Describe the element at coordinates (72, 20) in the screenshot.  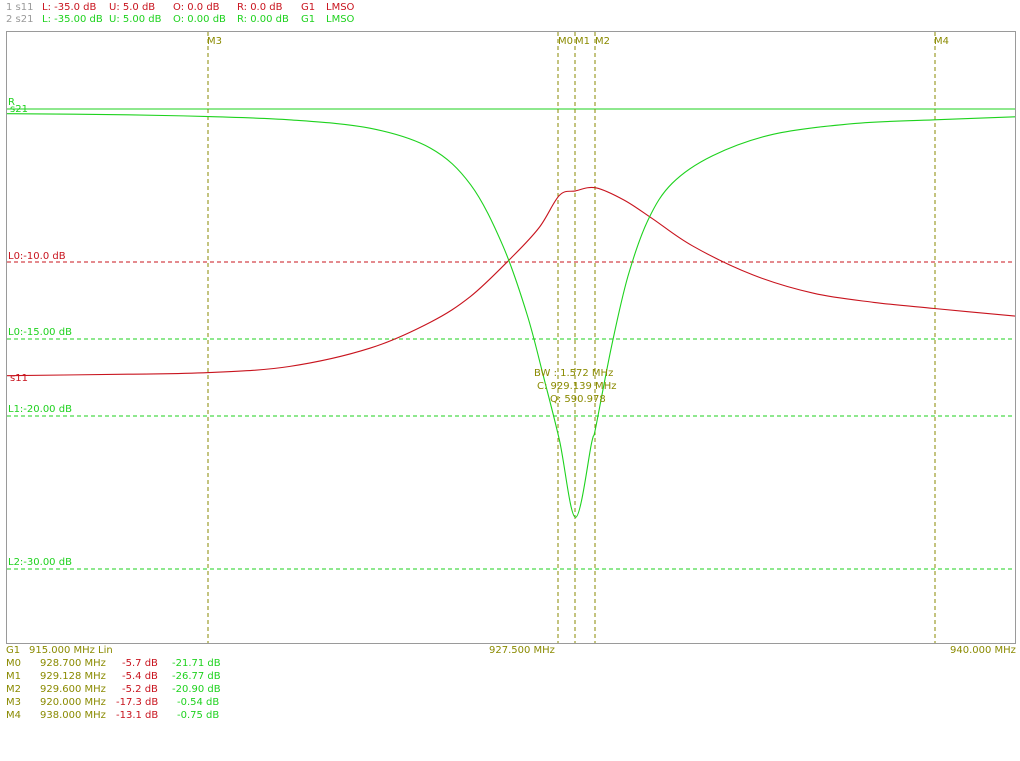
I see `trace2-lower: L: -35.00 dB` at that location.